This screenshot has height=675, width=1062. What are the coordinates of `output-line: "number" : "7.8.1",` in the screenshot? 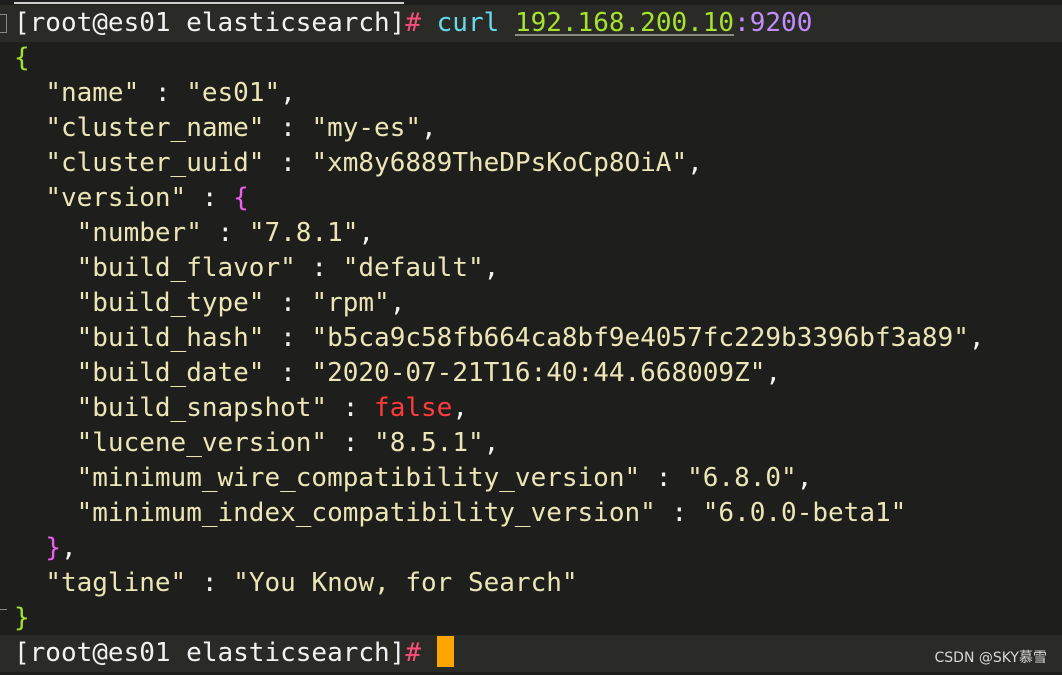 It's located at (225, 233).